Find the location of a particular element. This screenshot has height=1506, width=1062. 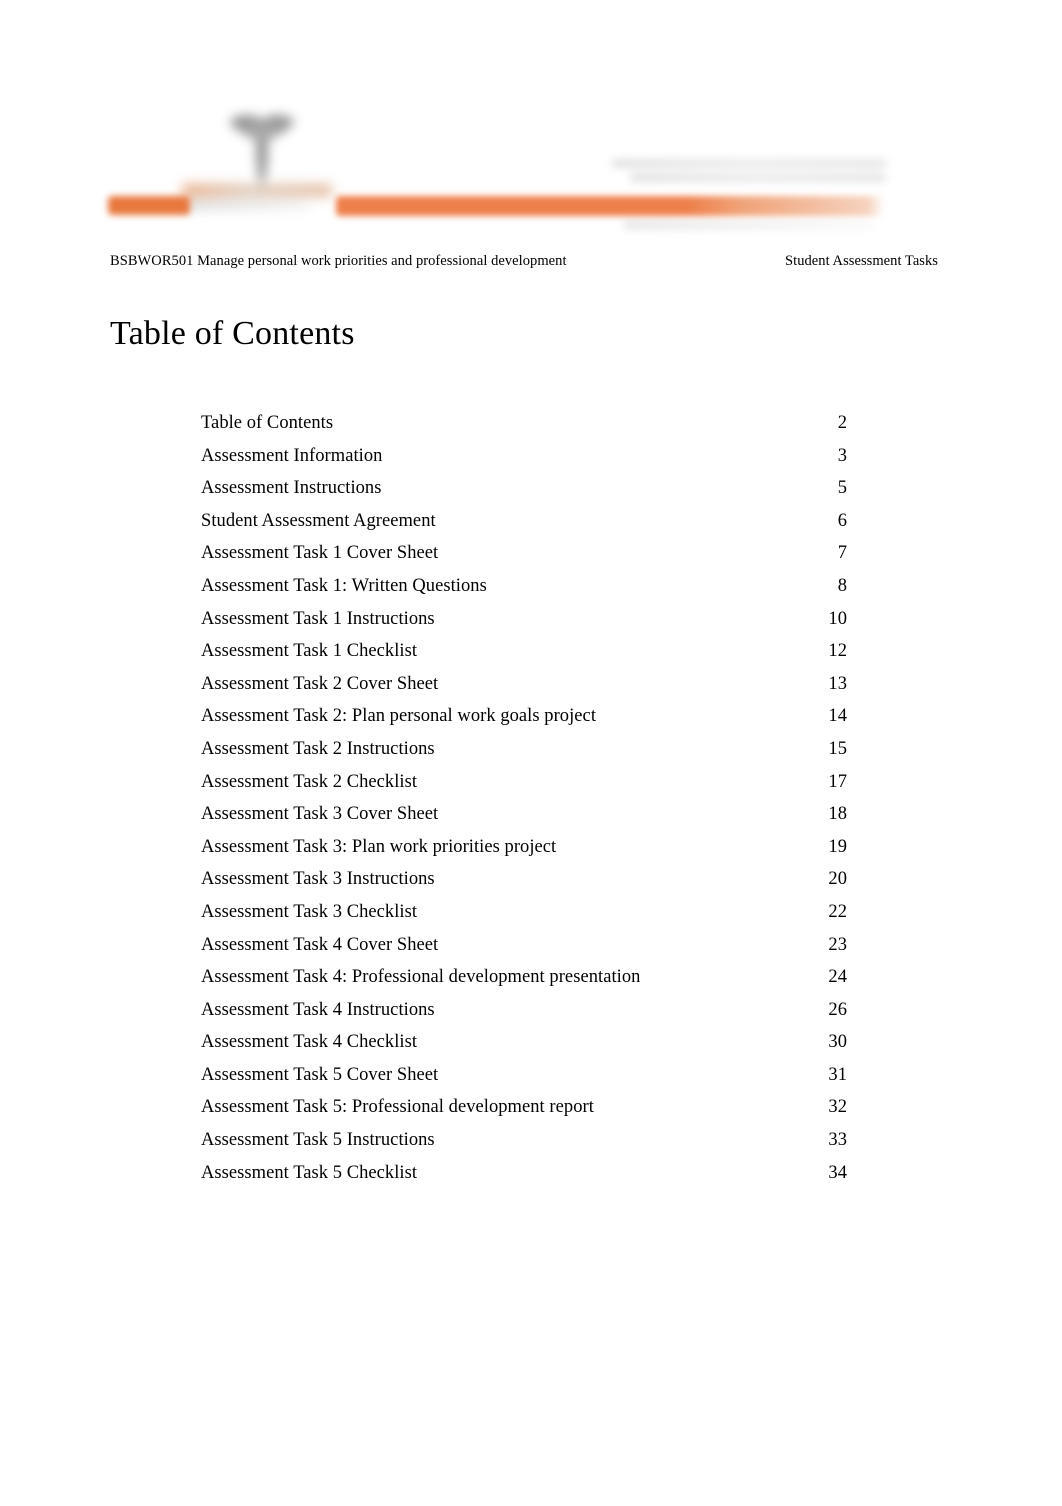

letterhead-ghost-band is located at coordinates (749, 225).